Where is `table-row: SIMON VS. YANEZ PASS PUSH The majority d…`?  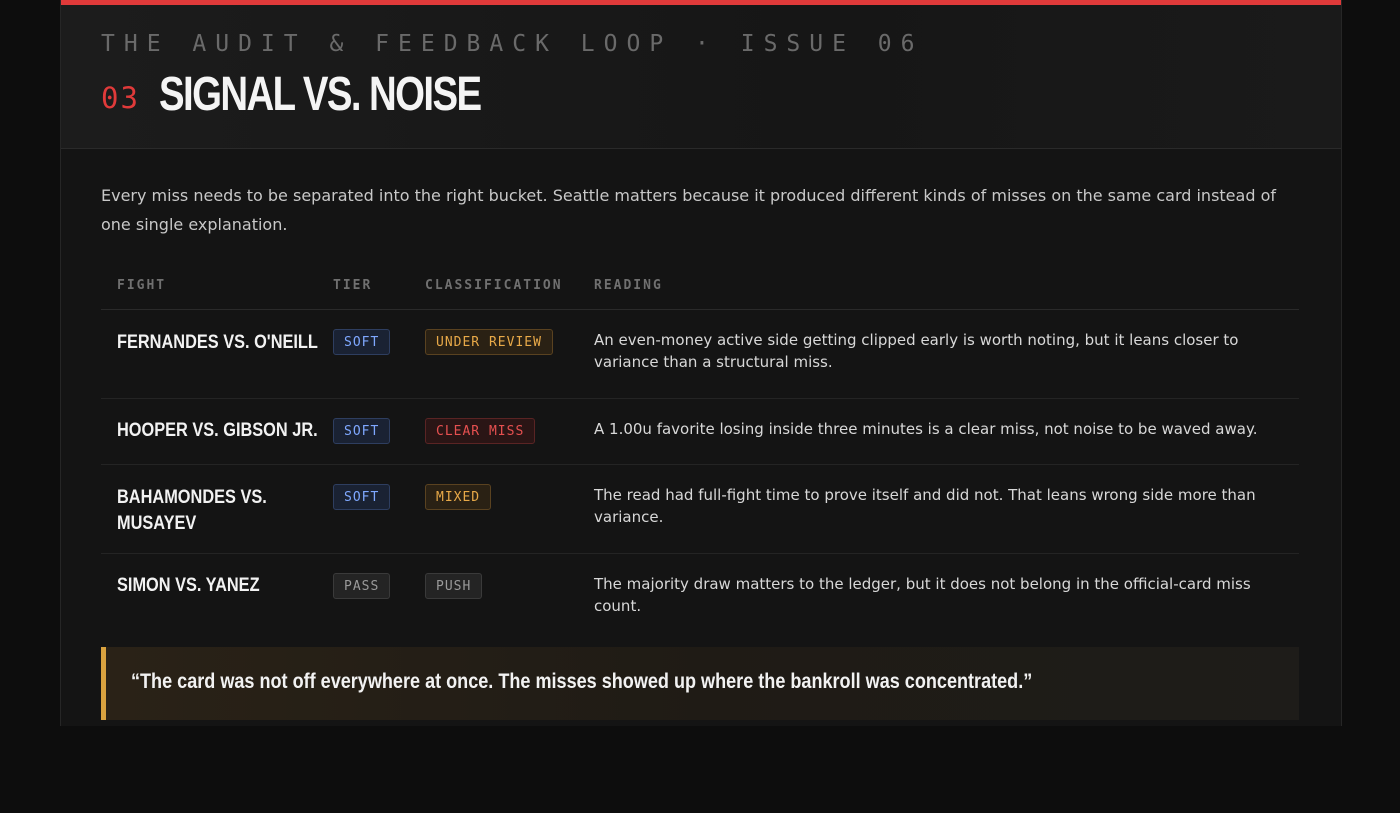
table-row: SIMON VS. YANEZ PASS PUSH The majority d… is located at coordinates (700, 598).